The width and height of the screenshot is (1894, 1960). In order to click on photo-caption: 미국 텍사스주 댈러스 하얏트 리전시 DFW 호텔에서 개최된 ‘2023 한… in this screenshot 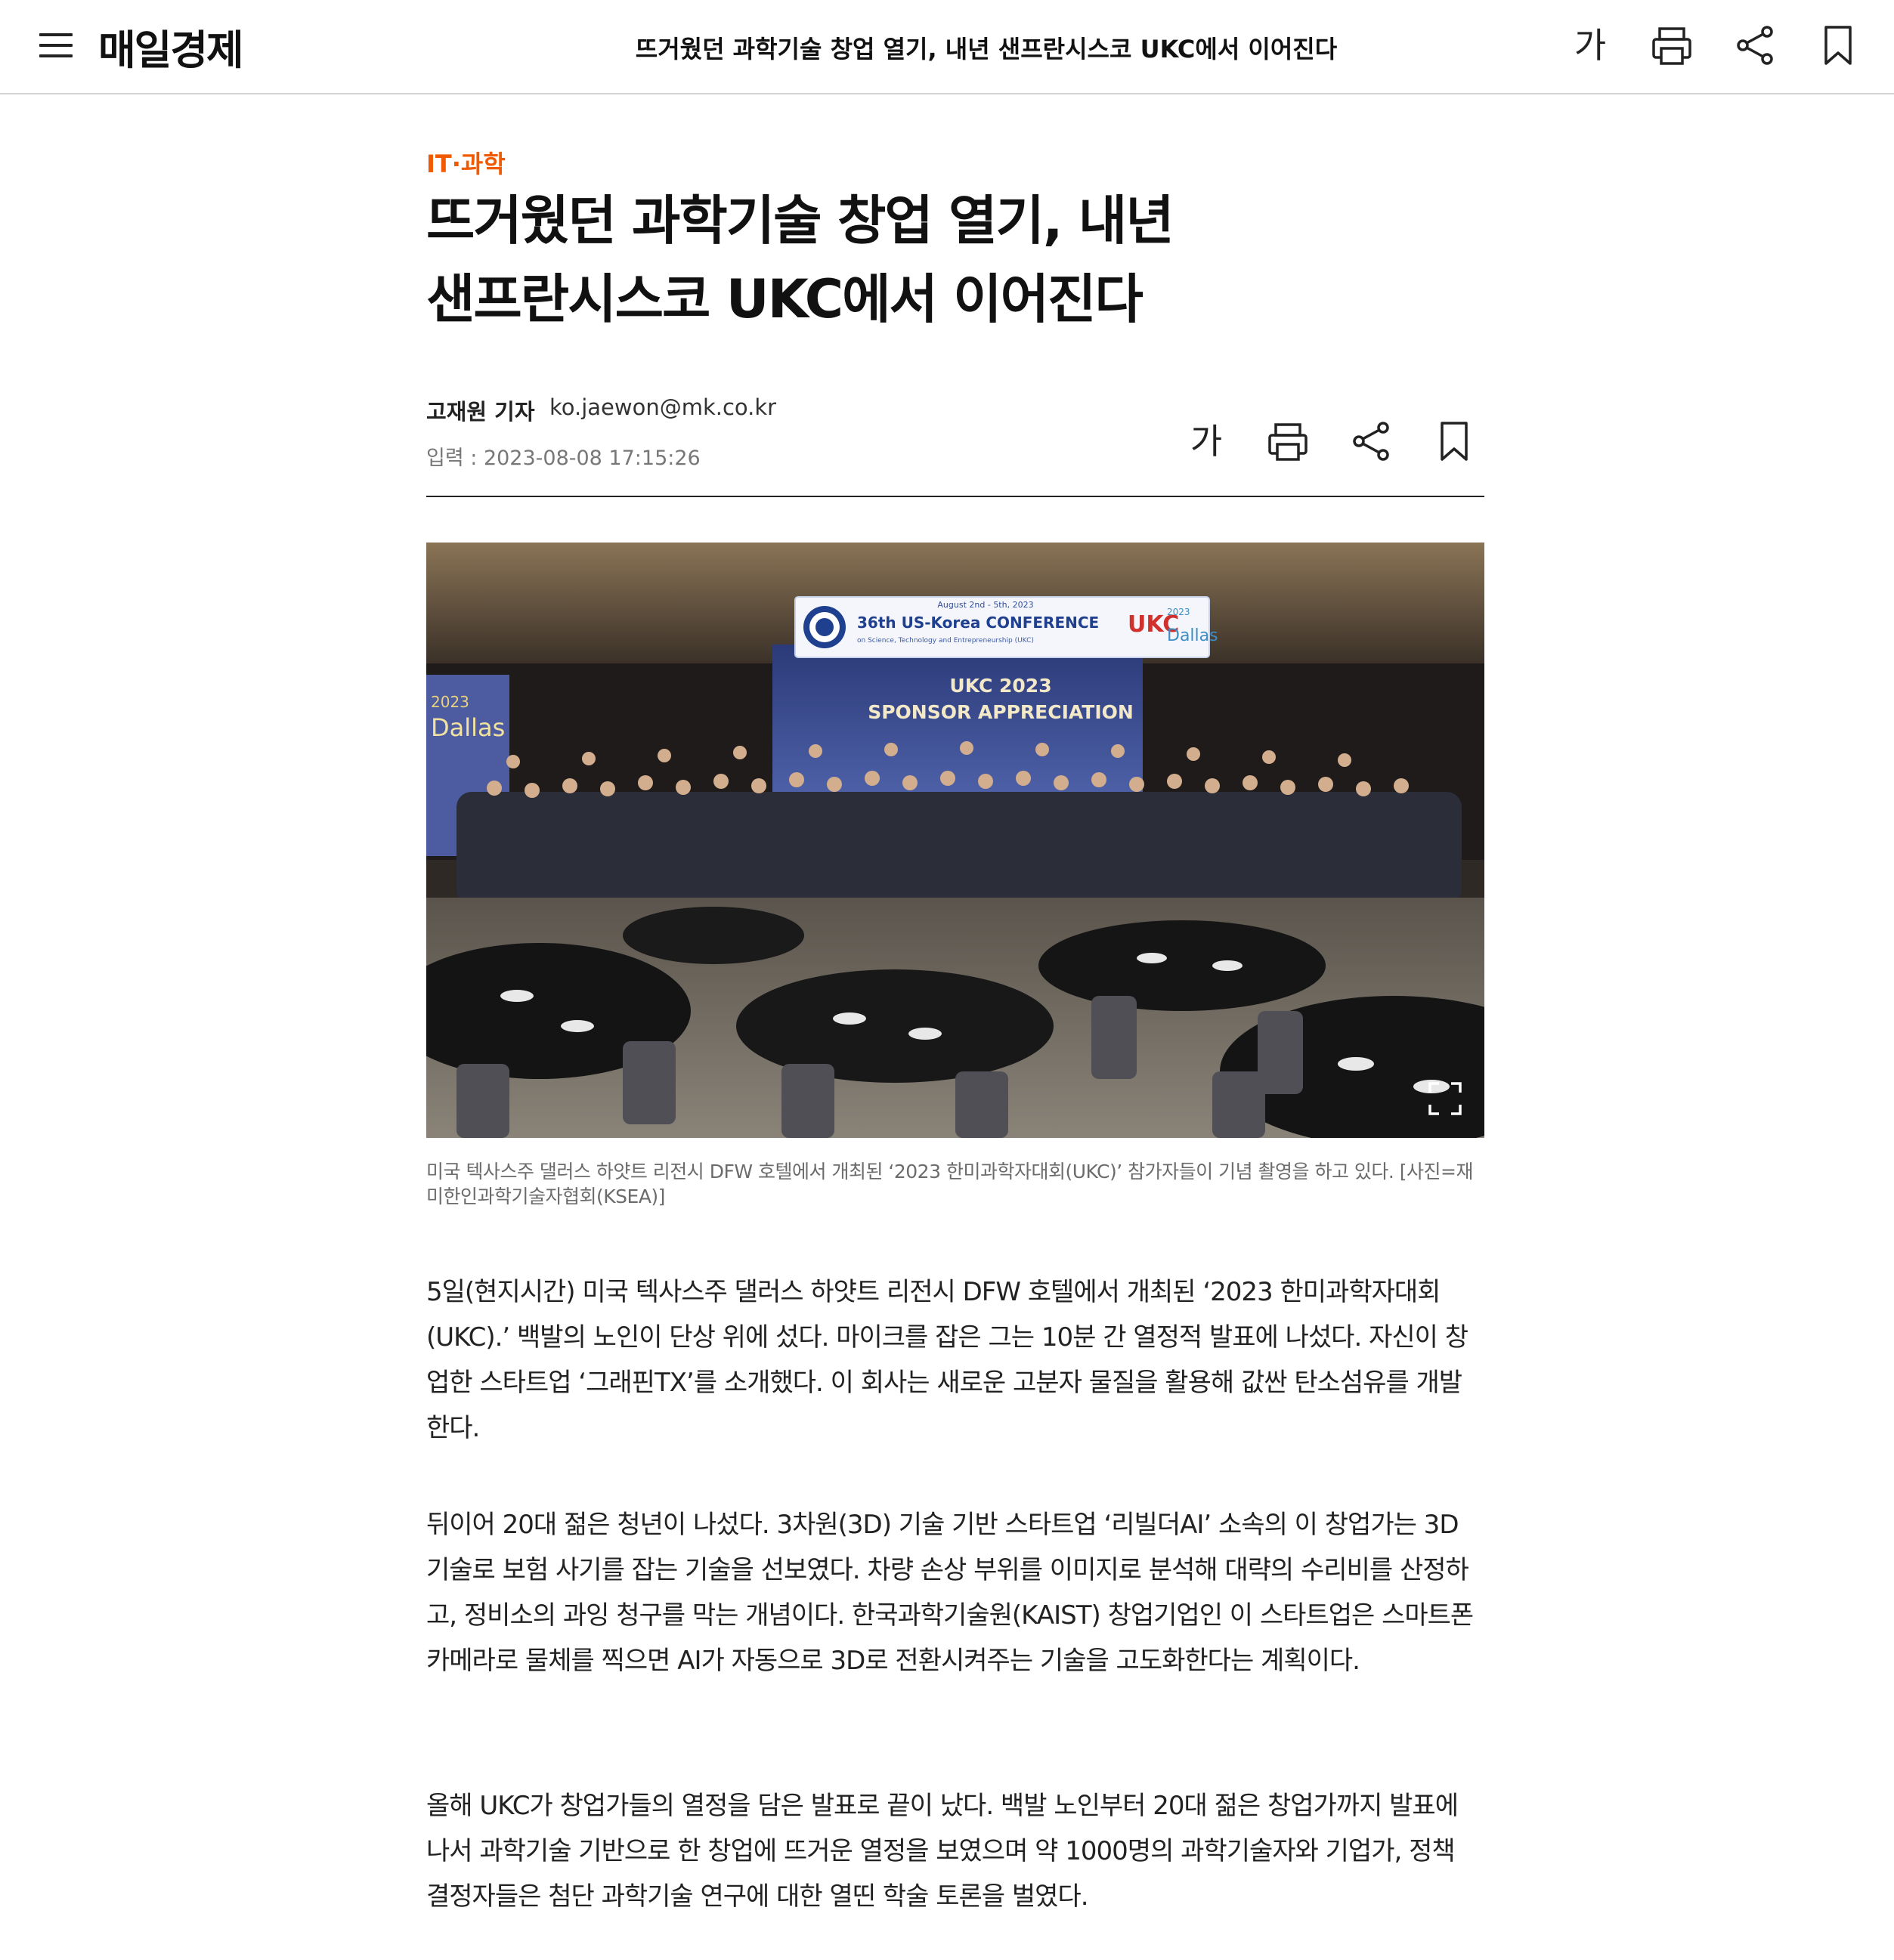, I will do `click(950, 1184)`.